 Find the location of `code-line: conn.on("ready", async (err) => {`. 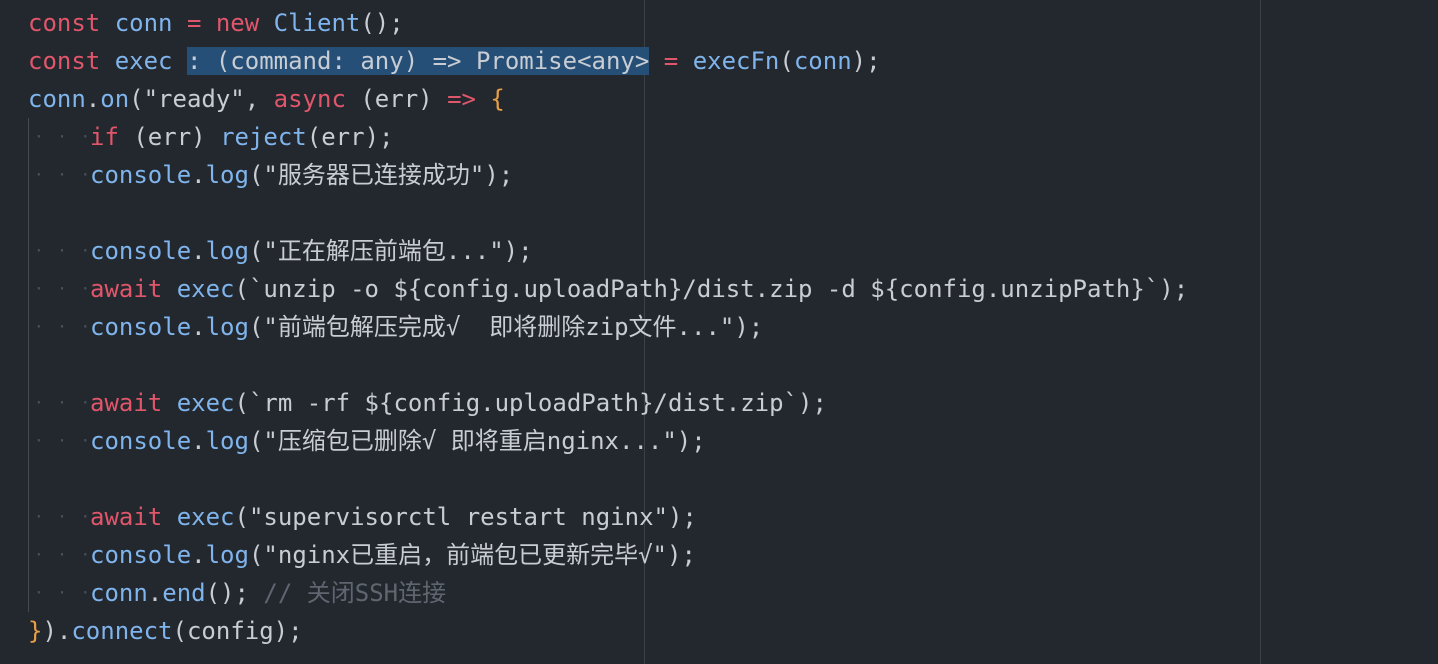

code-line: conn.on("ready", async (err) => { is located at coordinates (608, 99).